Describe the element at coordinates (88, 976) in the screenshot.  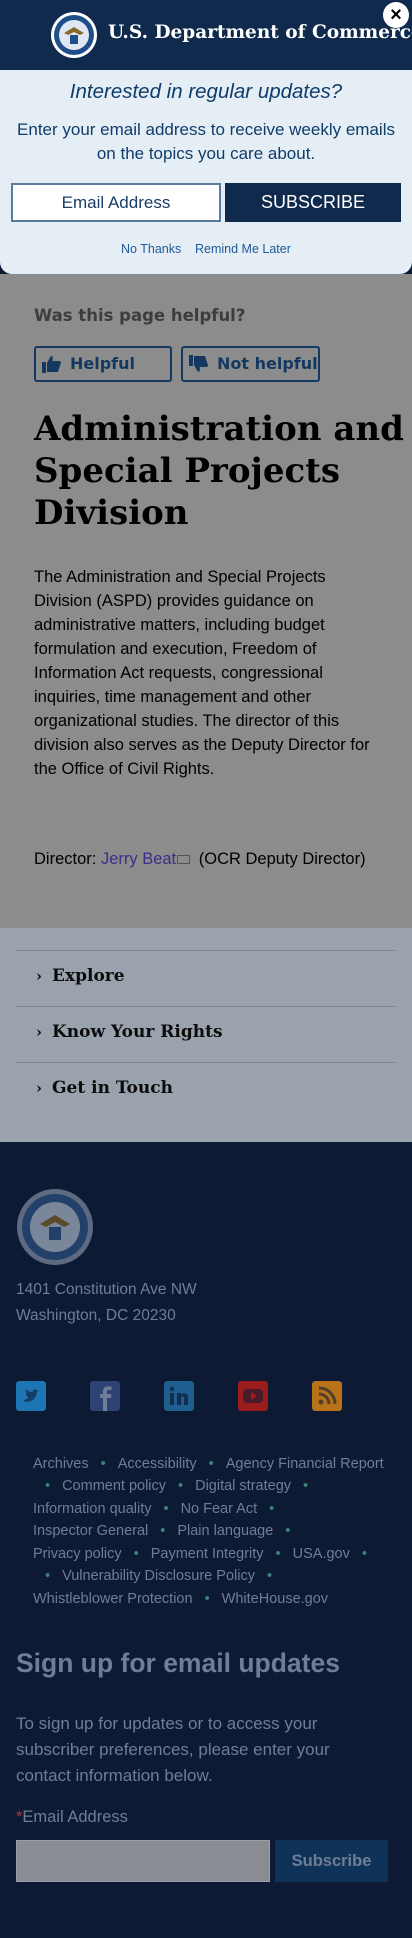
I see `accordion-label: Explore` at that location.